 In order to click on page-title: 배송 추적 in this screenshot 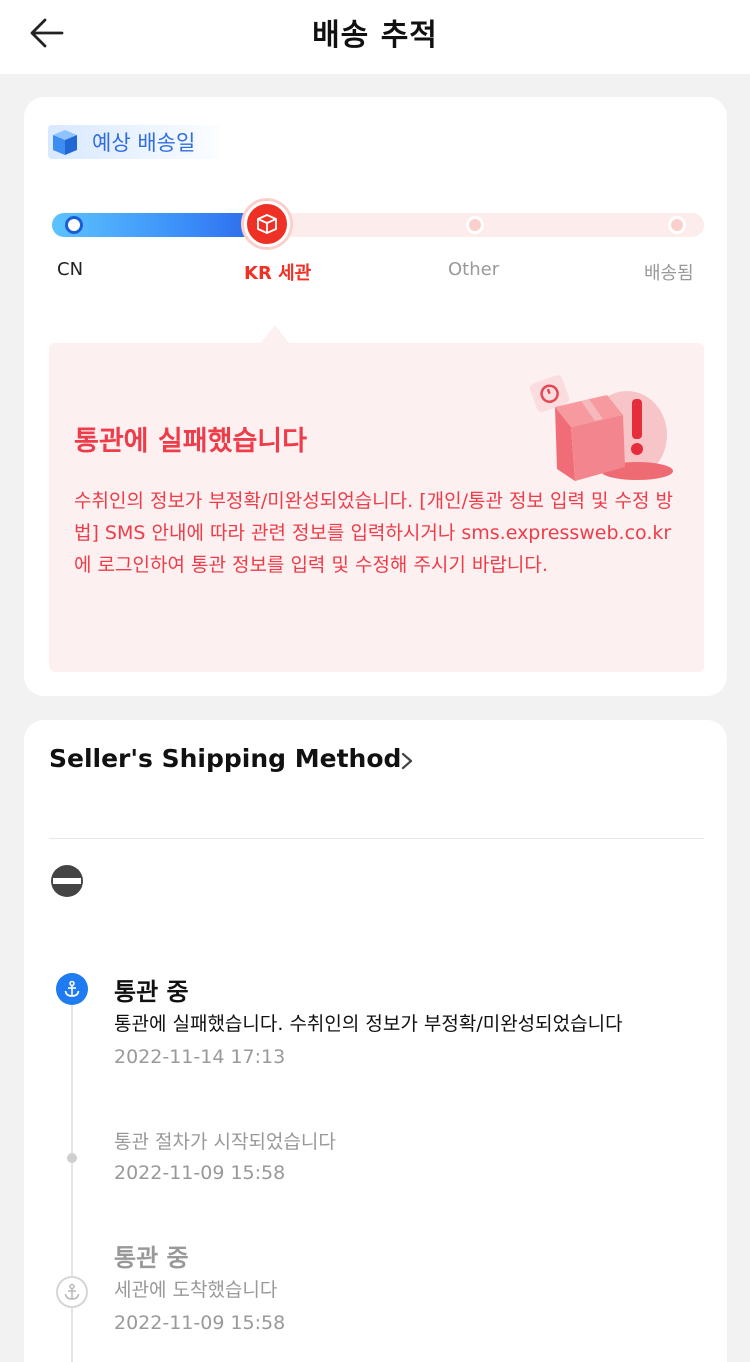, I will do `click(375, 35)`.